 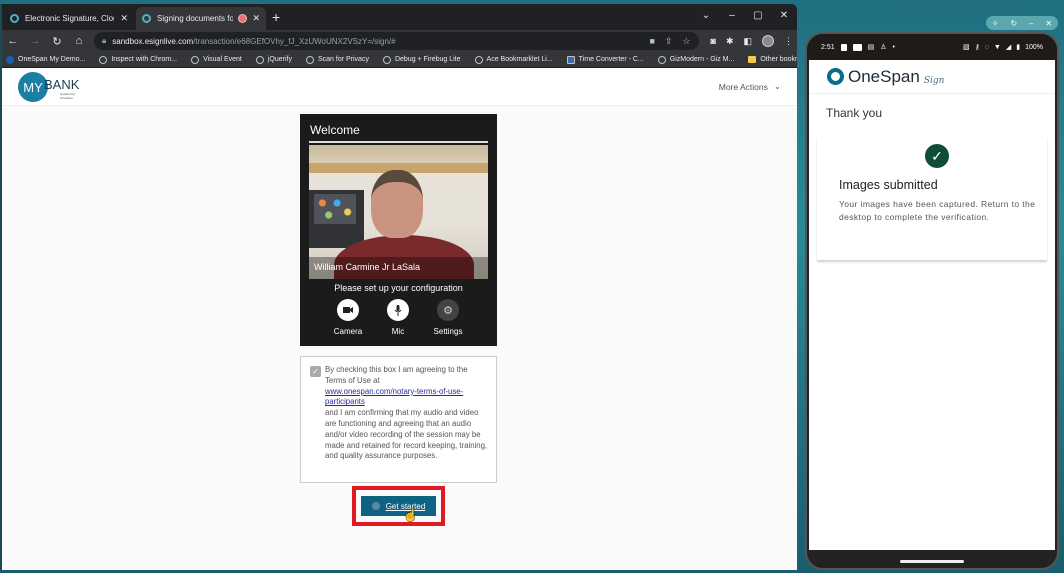 I want to click on extensions-puzzle-icon: ✱, so click(x=730, y=41).